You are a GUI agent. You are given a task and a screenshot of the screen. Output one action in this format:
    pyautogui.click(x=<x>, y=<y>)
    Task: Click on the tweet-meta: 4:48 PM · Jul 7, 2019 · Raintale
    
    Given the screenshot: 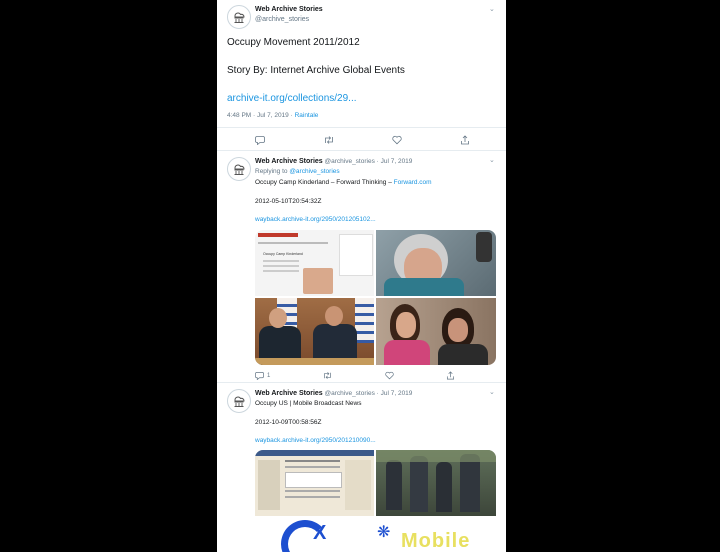 What is the action you would take?
    pyautogui.click(x=272, y=115)
    